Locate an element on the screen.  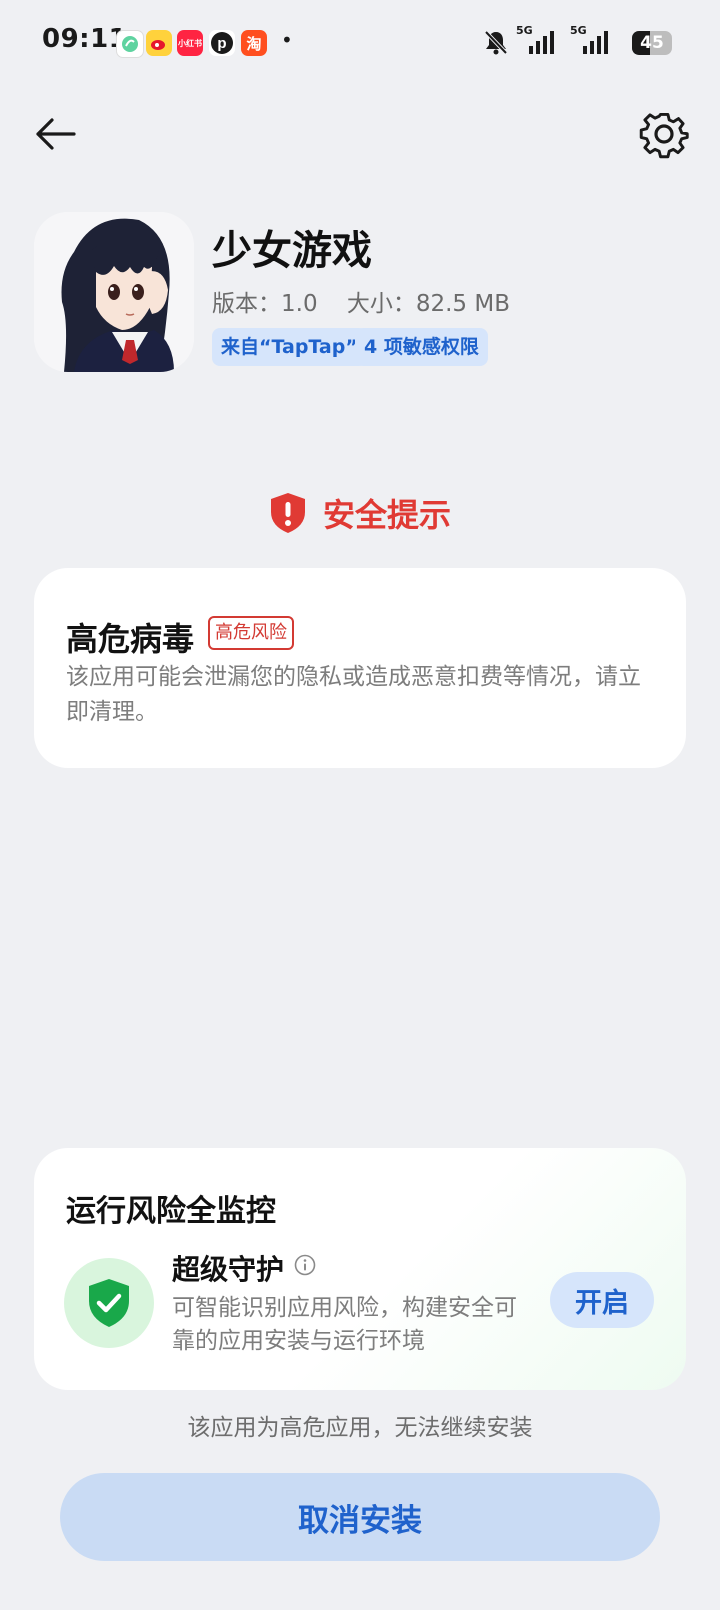
arrow-left-icon is located at coordinates (56, 134).